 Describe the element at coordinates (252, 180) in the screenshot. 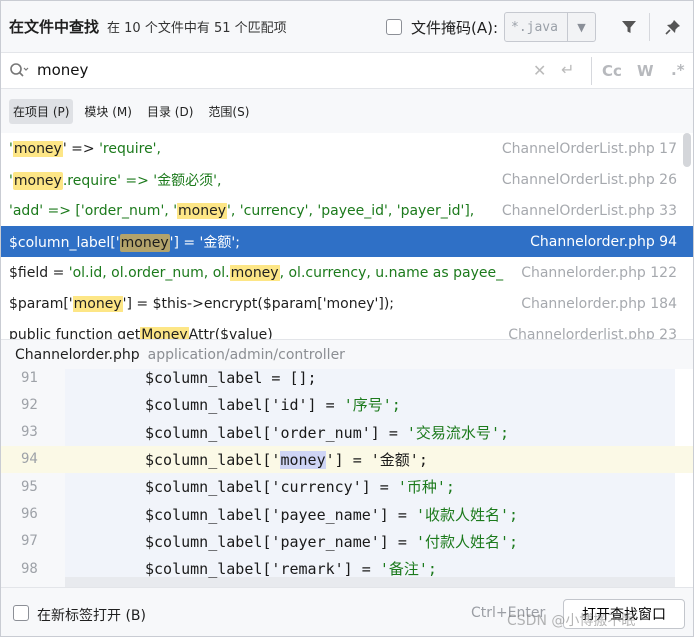

I see `result-snippet: 'money.require' => '金额必须',` at that location.